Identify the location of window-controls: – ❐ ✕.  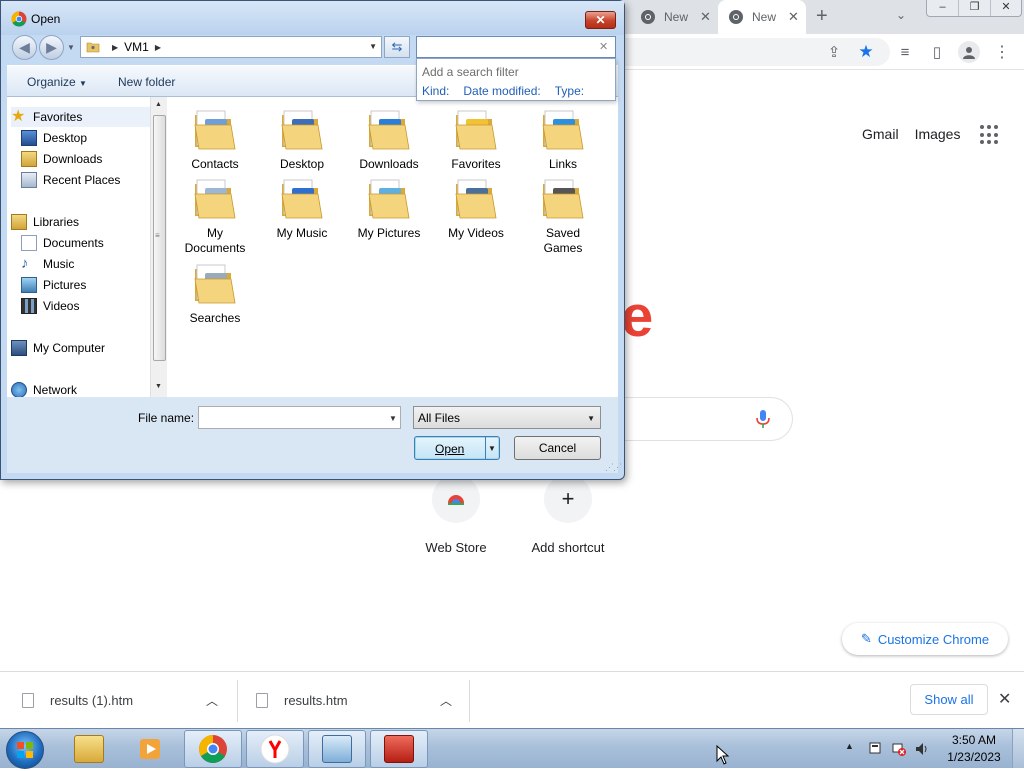
(974, 8).